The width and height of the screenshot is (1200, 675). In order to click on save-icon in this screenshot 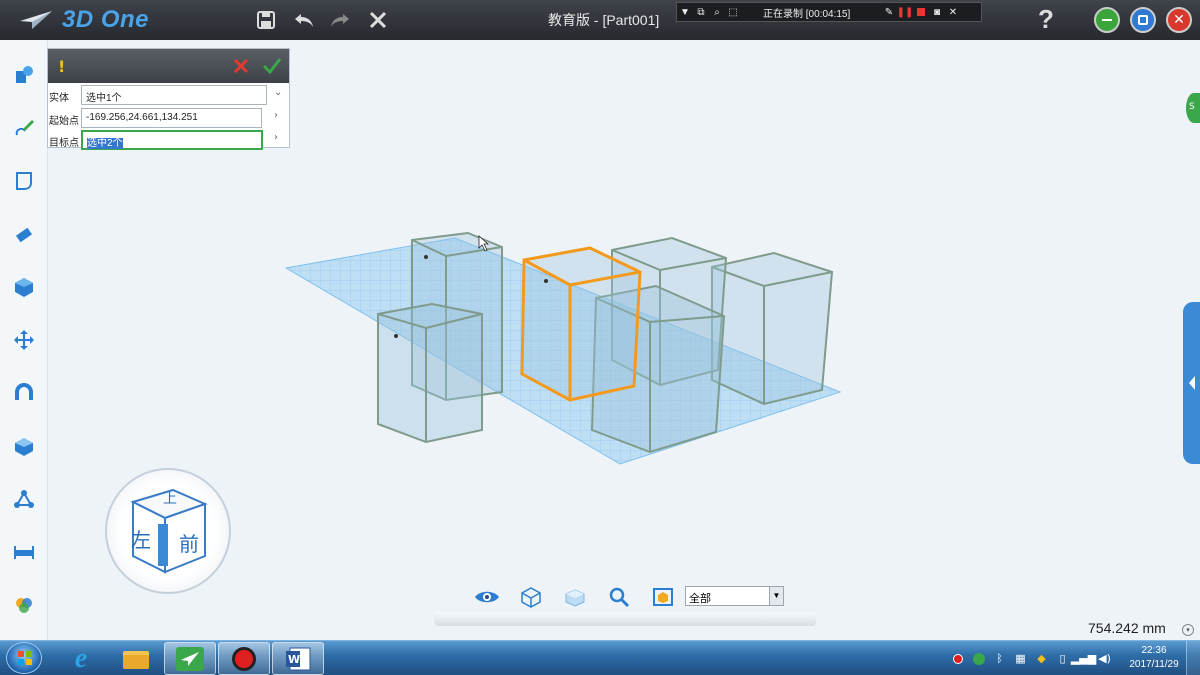, I will do `click(266, 20)`.